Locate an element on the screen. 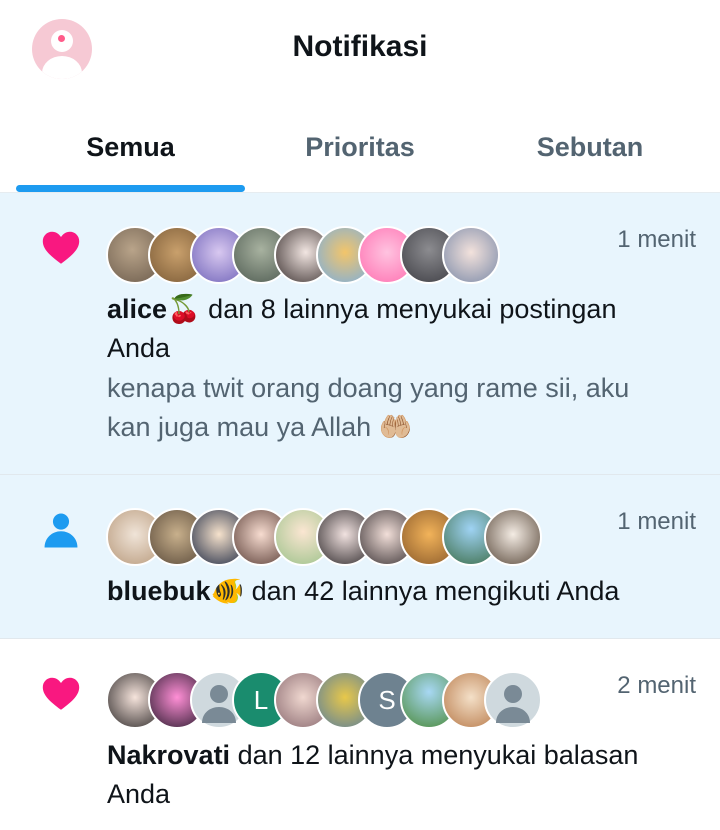 This screenshot has width=720, height=830. notification-text: bluebuk🐠 dan 42 lainnya mengikuti Anda is located at coordinates (393, 591).